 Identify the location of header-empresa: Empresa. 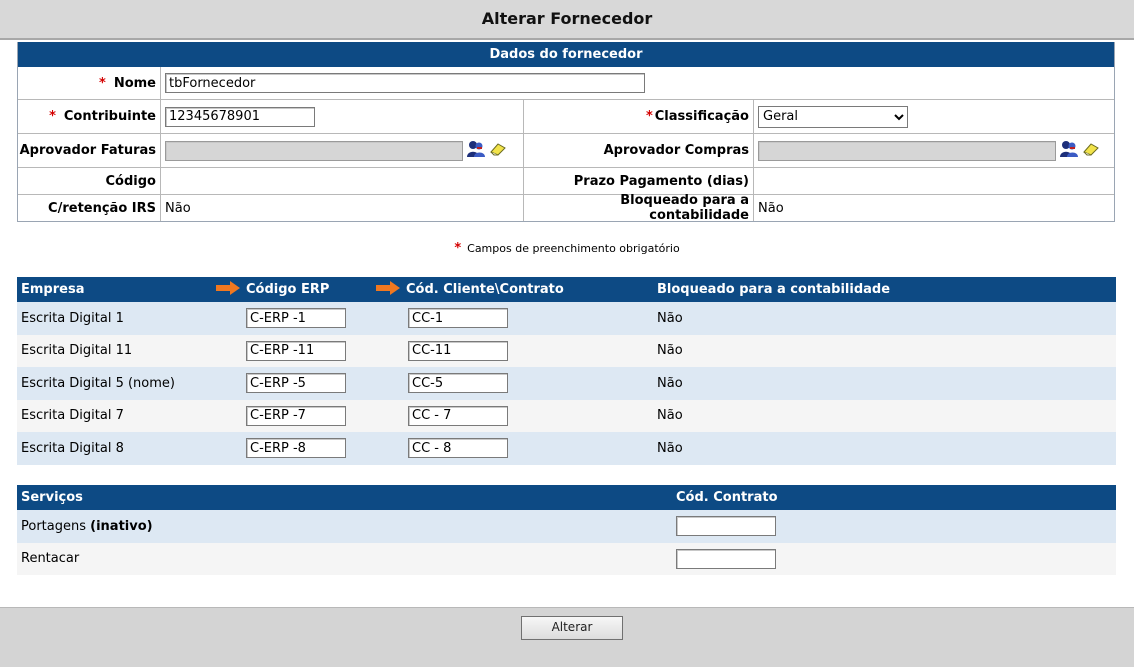
(53, 289).